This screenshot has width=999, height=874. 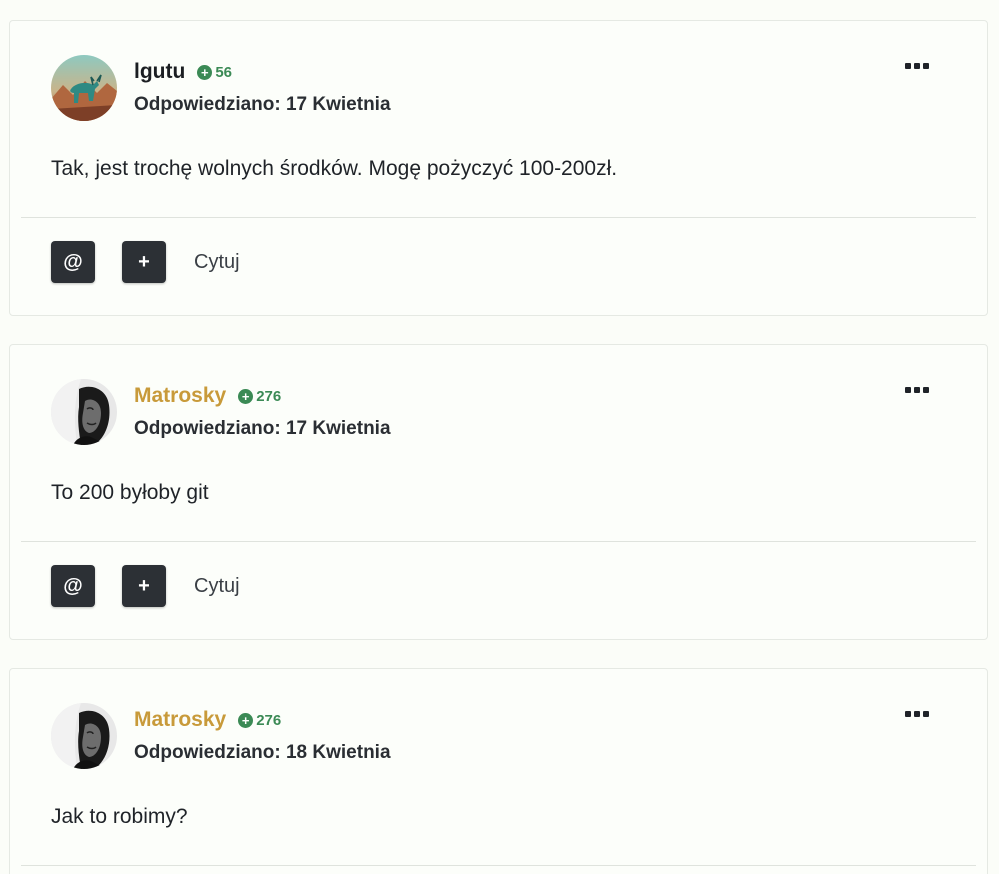 I want to click on post-content: To 200 byłoby git, so click(x=130, y=492).